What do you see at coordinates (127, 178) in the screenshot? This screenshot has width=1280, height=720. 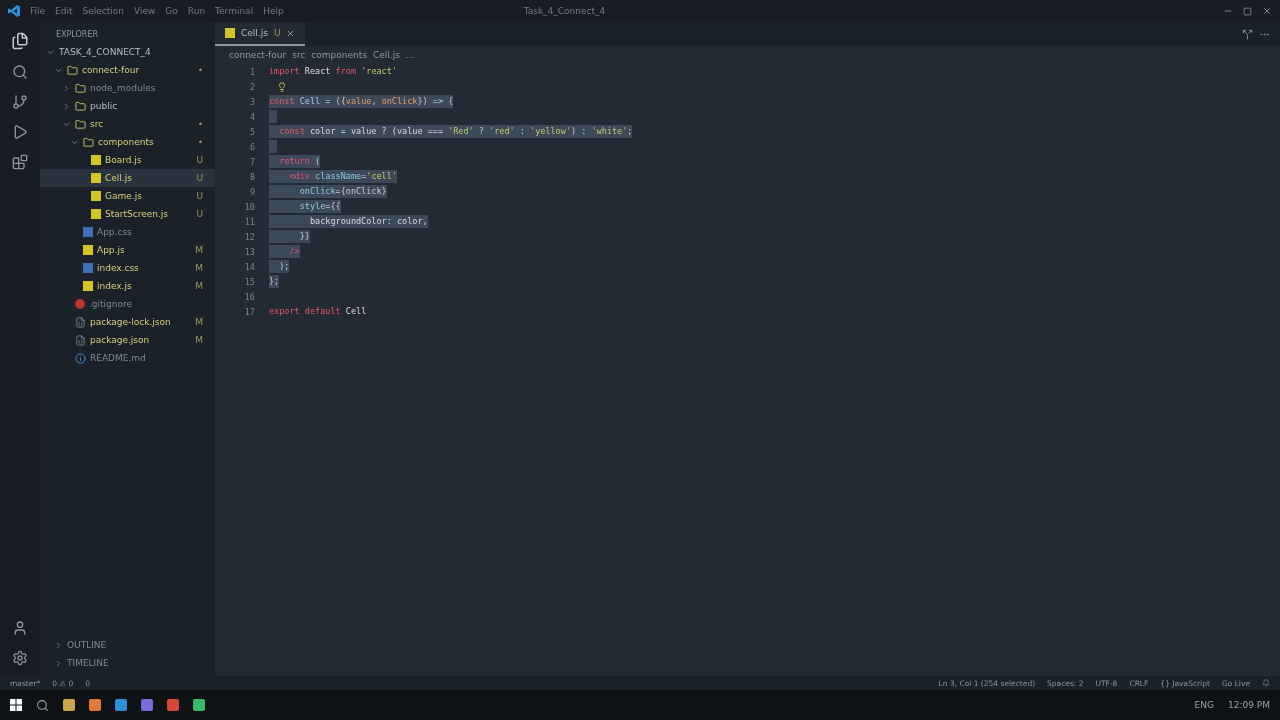 I see `file-tree-item: Cell.js U` at bounding box center [127, 178].